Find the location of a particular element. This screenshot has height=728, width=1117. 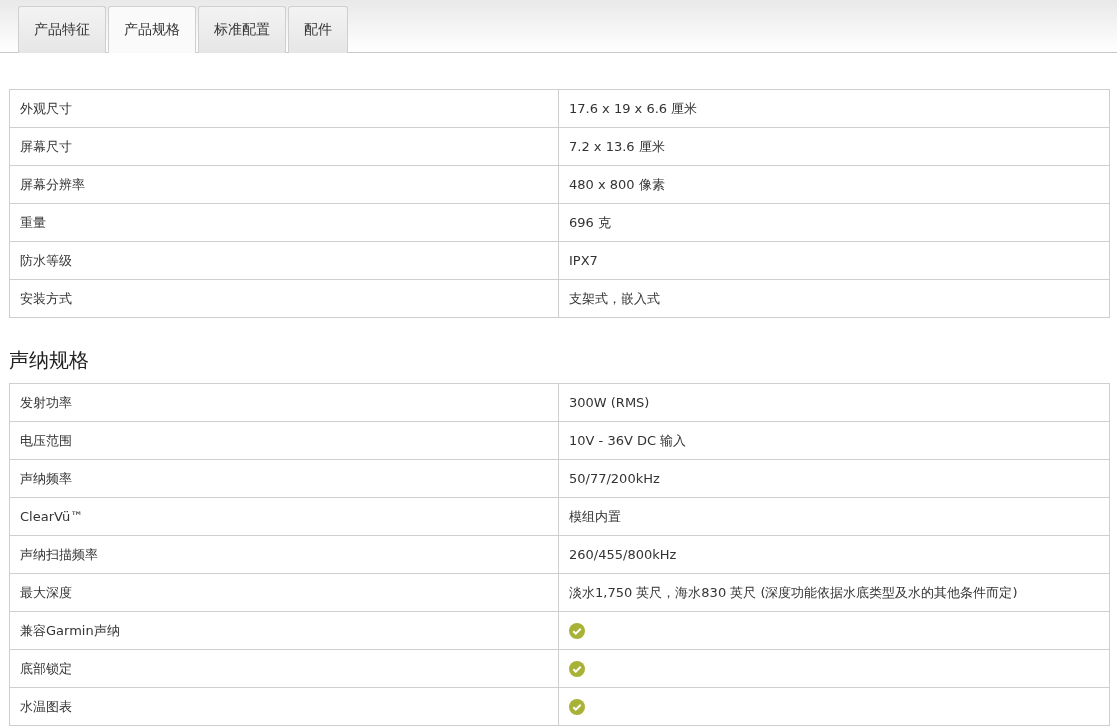

table-cell-text: 淡水1,750 英尺，海水830 英尺 (深度功能依据水底类型及水的其他条件而定) is located at coordinates (793, 592).